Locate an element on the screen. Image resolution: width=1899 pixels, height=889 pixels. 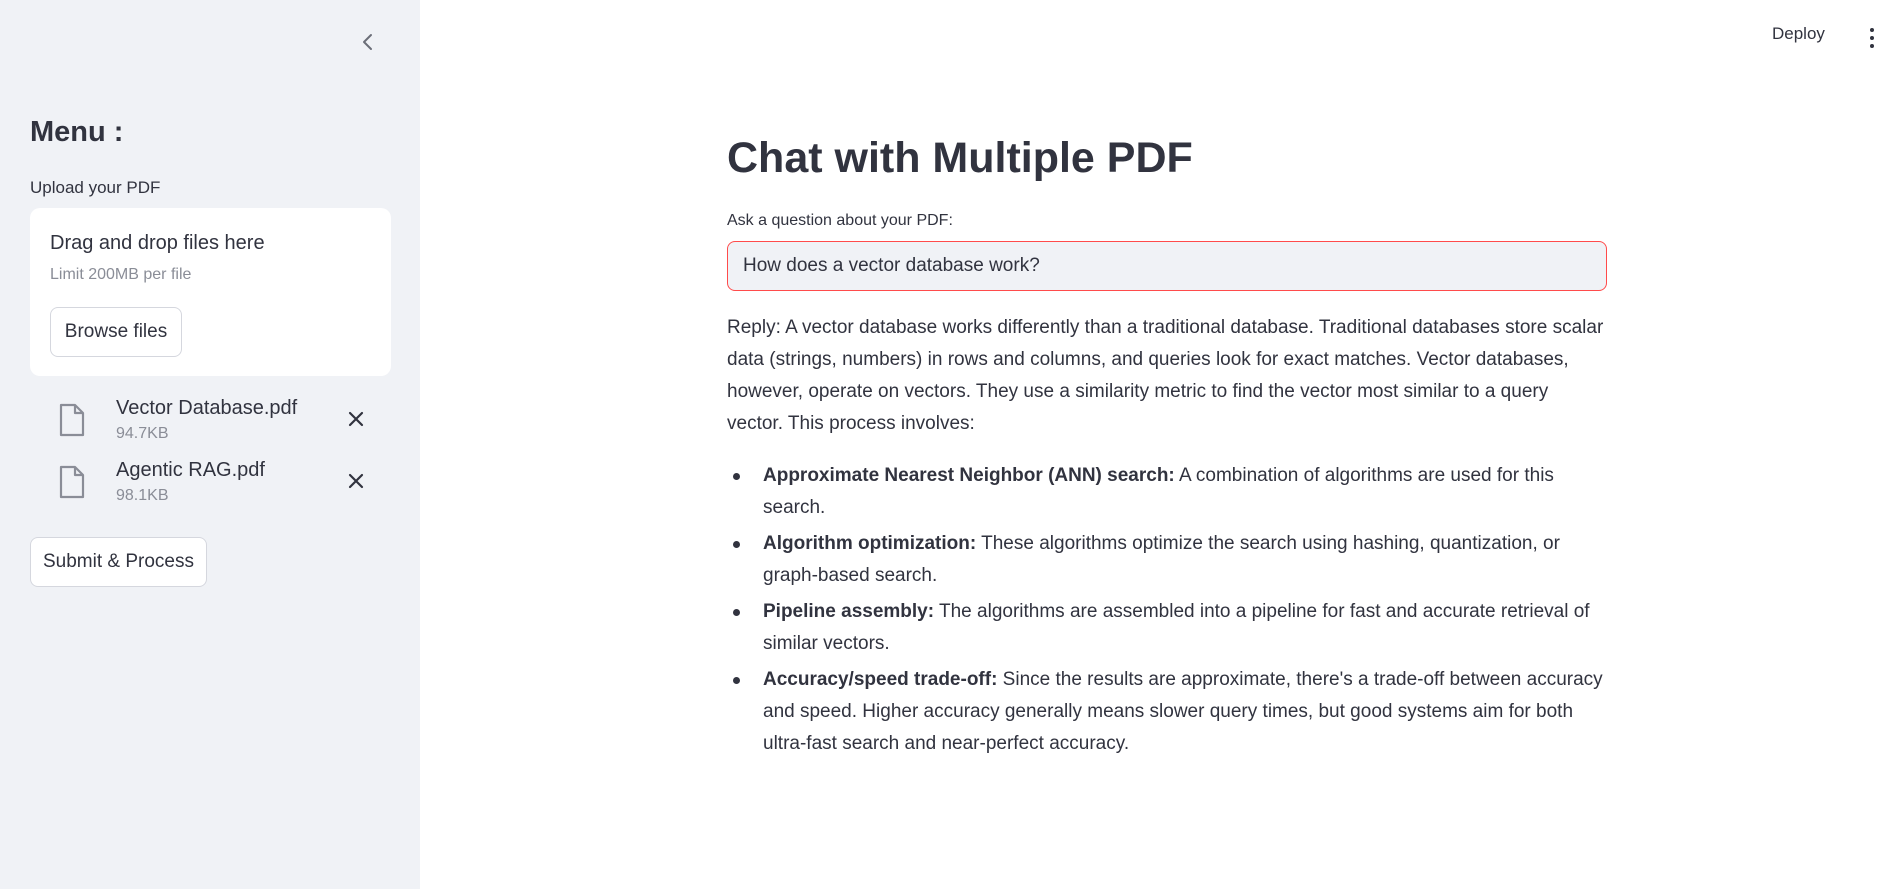
dropzone-title: Drag and drop files here is located at coordinates (157, 243).